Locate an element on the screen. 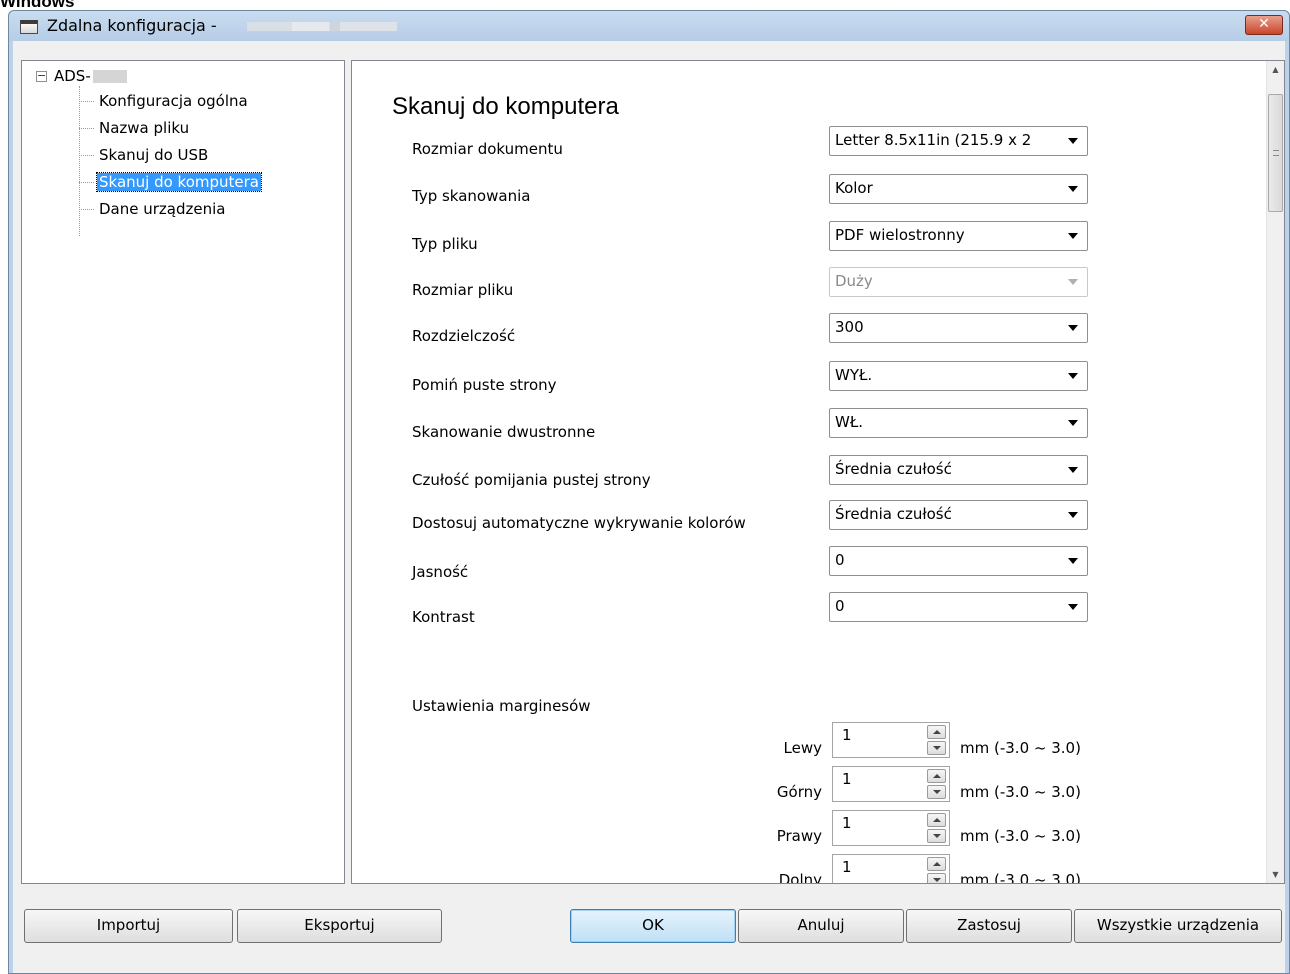  margin-label: Prawy is located at coordinates (799, 836).